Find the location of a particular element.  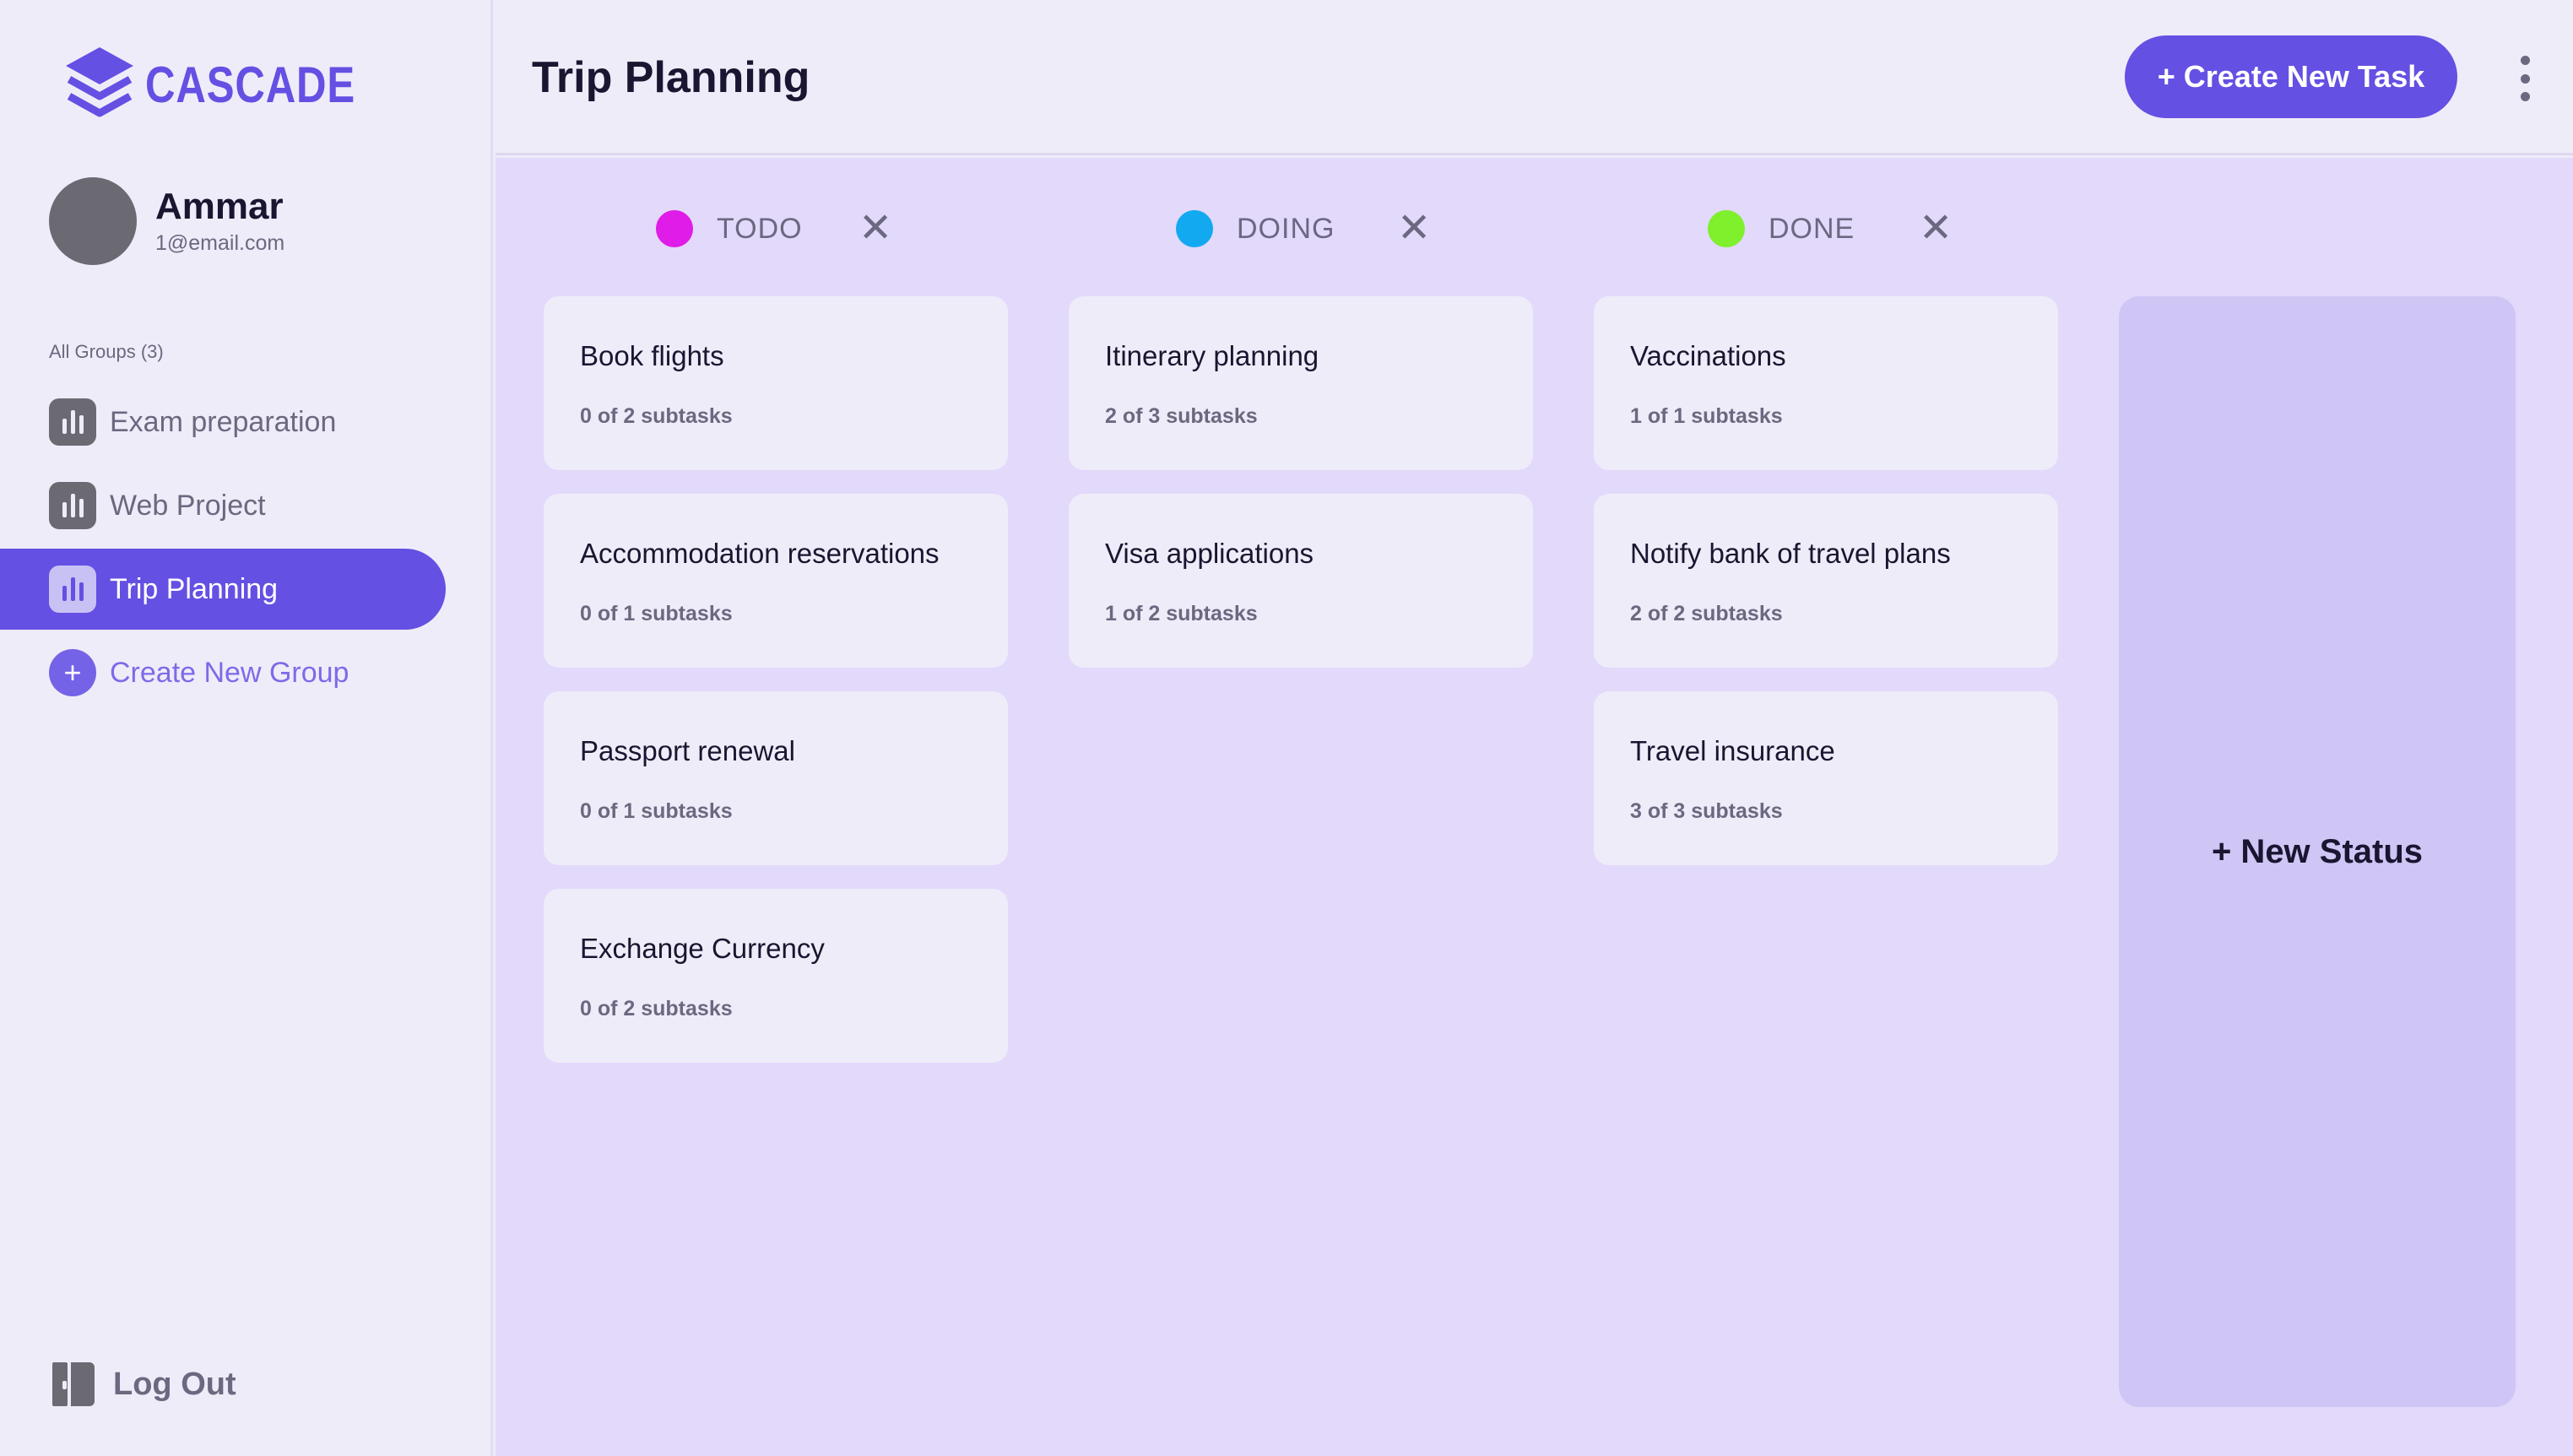

create-task-button: + Create New Task is located at coordinates (2291, 76).